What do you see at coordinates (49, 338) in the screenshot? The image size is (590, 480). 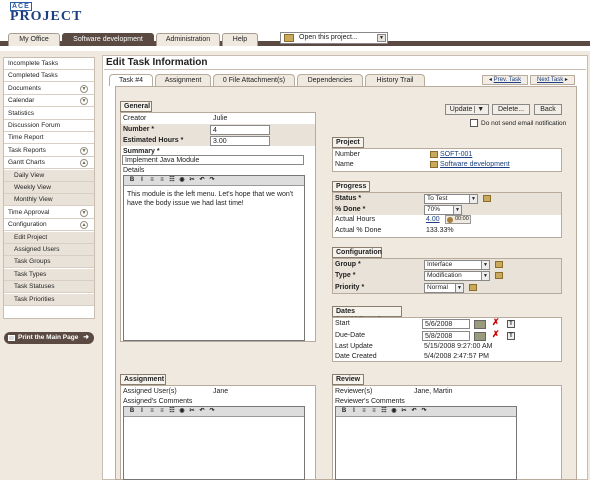 I see `print-main-page-button: Print the Main Page ➜` at bounding box center [49, 338].